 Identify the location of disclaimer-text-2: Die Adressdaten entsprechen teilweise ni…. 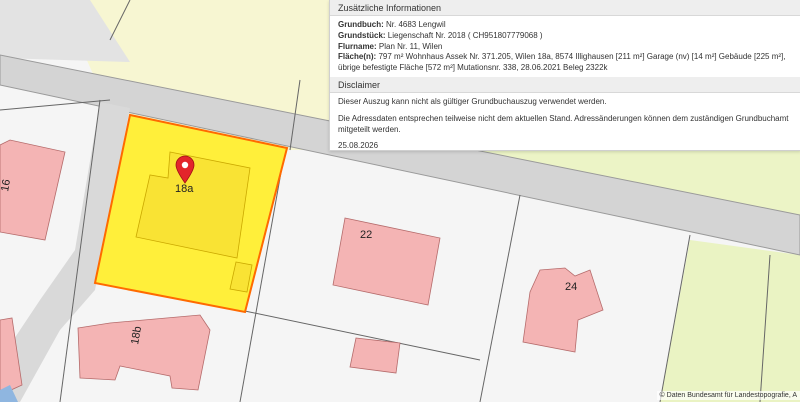
(563, 123).